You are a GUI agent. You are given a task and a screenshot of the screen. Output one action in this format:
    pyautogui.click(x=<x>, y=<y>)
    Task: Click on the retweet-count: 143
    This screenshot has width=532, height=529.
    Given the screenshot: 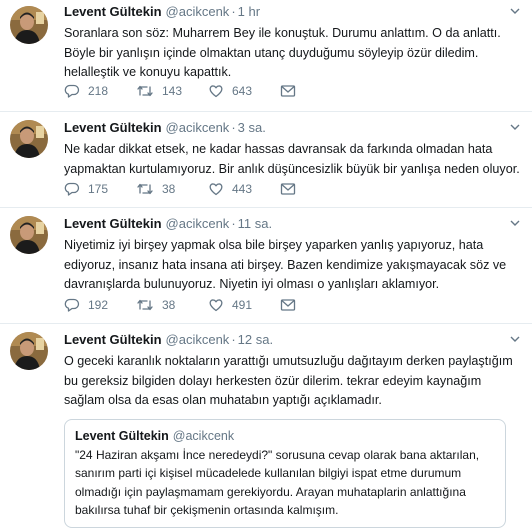 What is the action you would take?
    pyautogui.click(x=172, y=91)
    